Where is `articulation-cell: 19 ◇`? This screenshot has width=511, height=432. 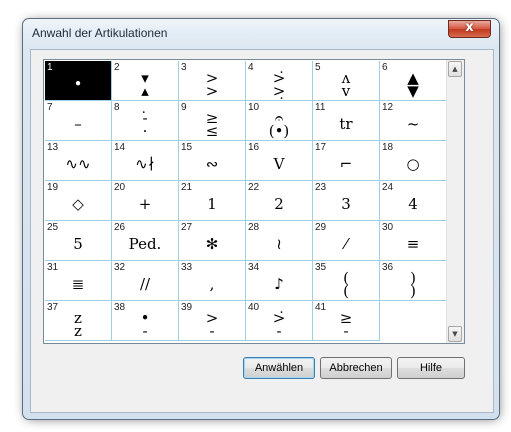
articulation-cell: 19 ◇ is located at coordinates (78, 201).